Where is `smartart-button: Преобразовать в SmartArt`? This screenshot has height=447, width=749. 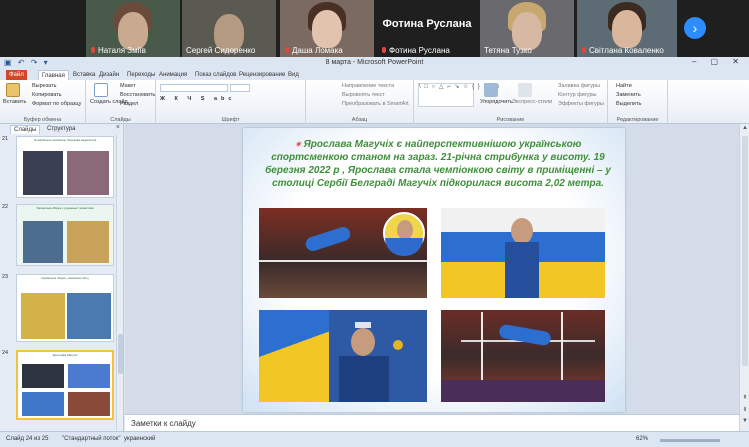
smartart-button: Преобразовать в SmartArt is located at coordinates (375, 104).